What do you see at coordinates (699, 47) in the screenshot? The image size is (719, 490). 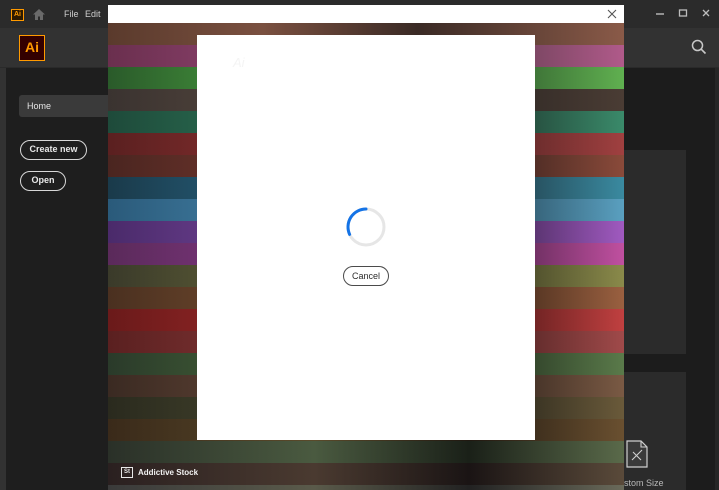 I see `search-icon` at bounding box center [699, 47].